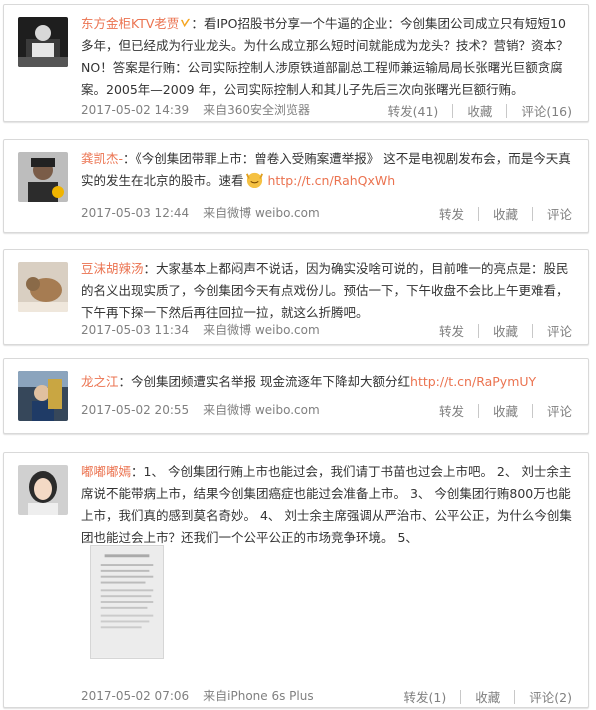 This screenshot has width=596, height=710. I want to click on post-meta: 2017-05-03 11:34 来自微博 weibo.com, so click(200, 329).